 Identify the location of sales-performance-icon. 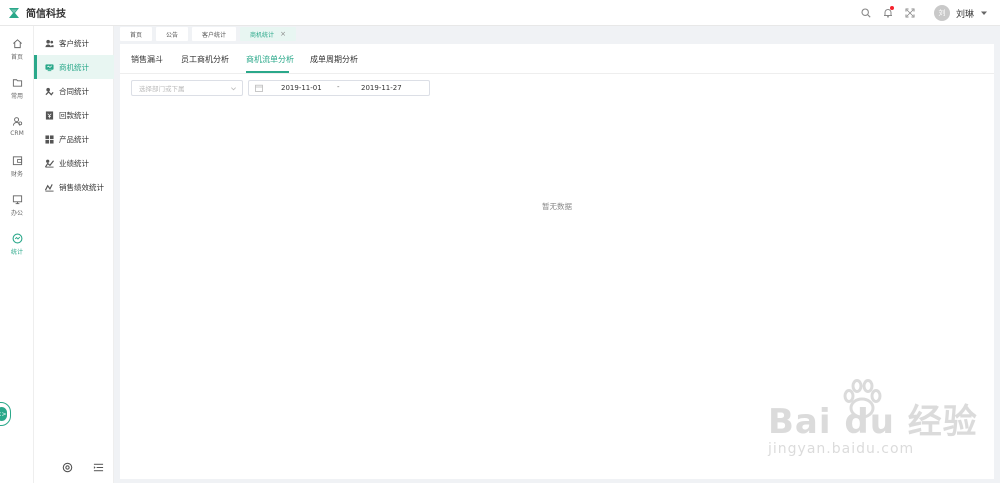
(49, 187).